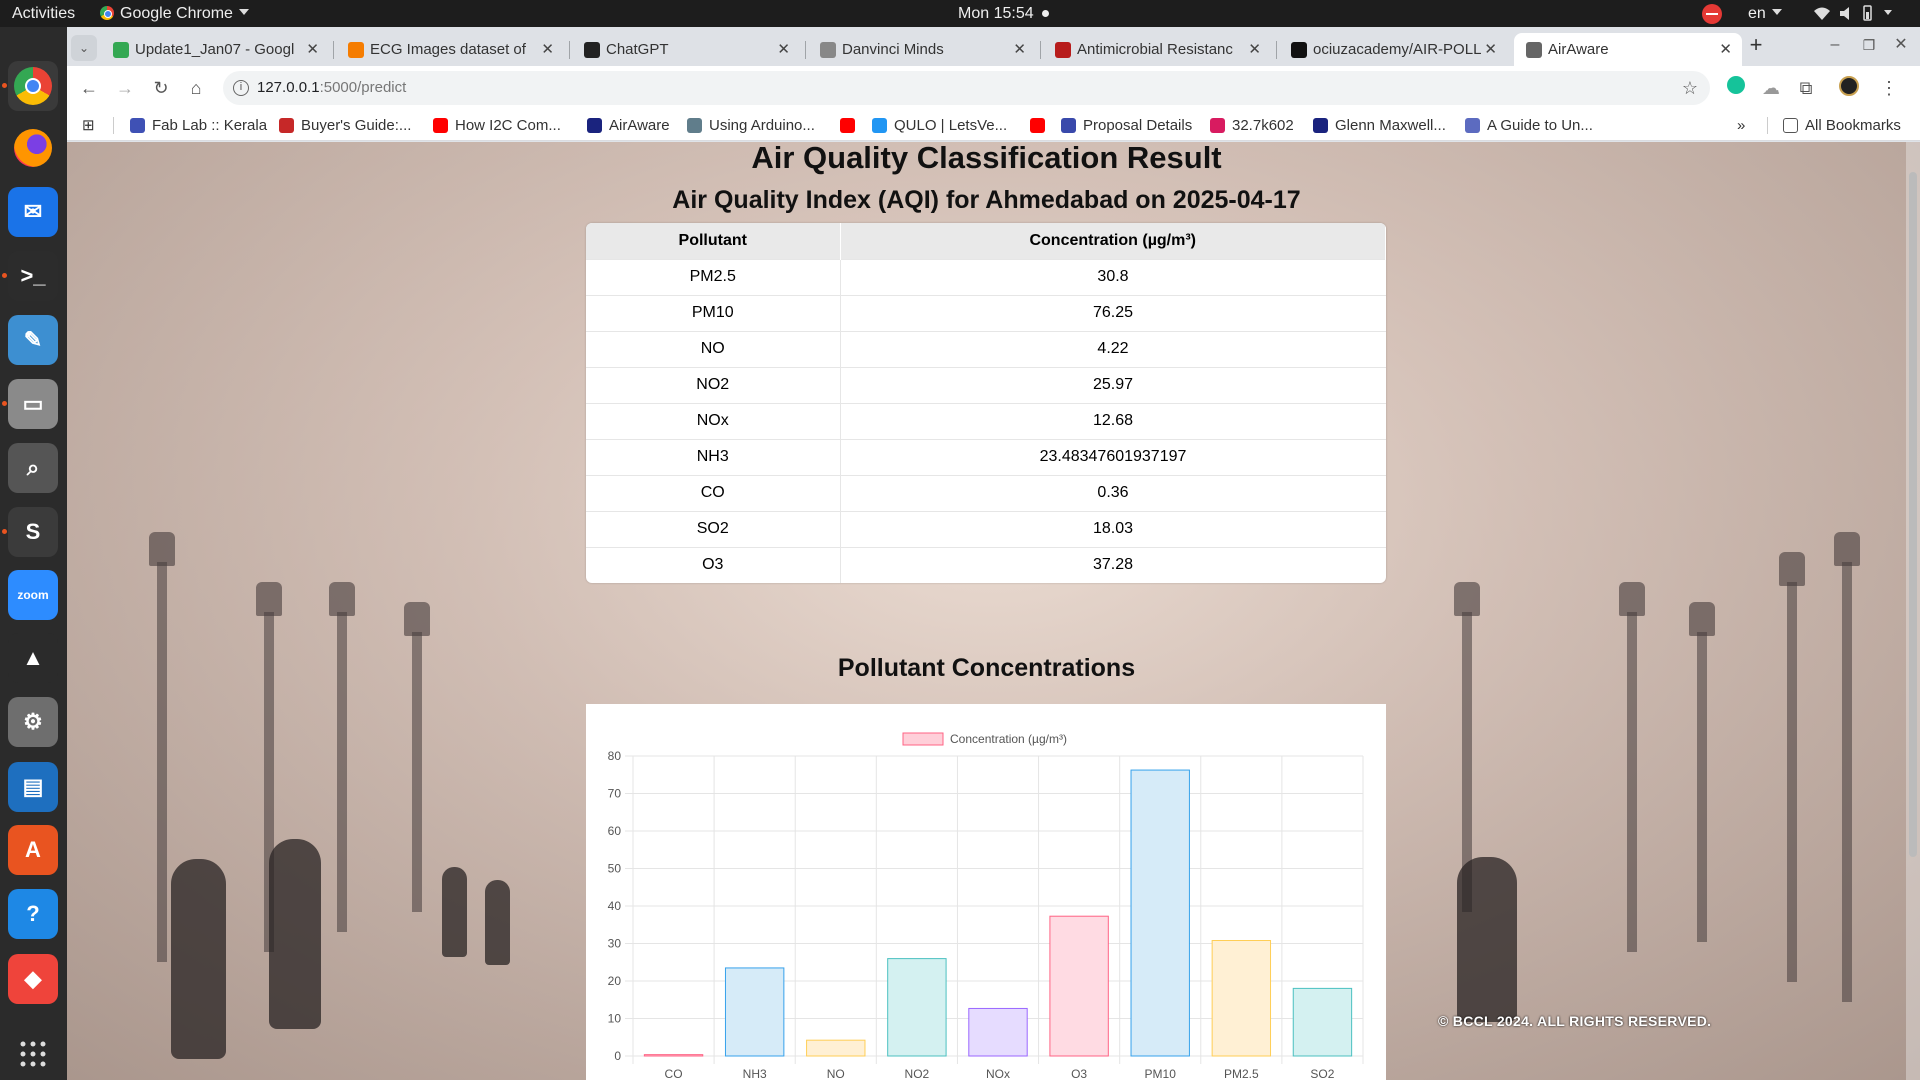  I want to click on dock-anydesk-button: ◆, so click(33, 979).